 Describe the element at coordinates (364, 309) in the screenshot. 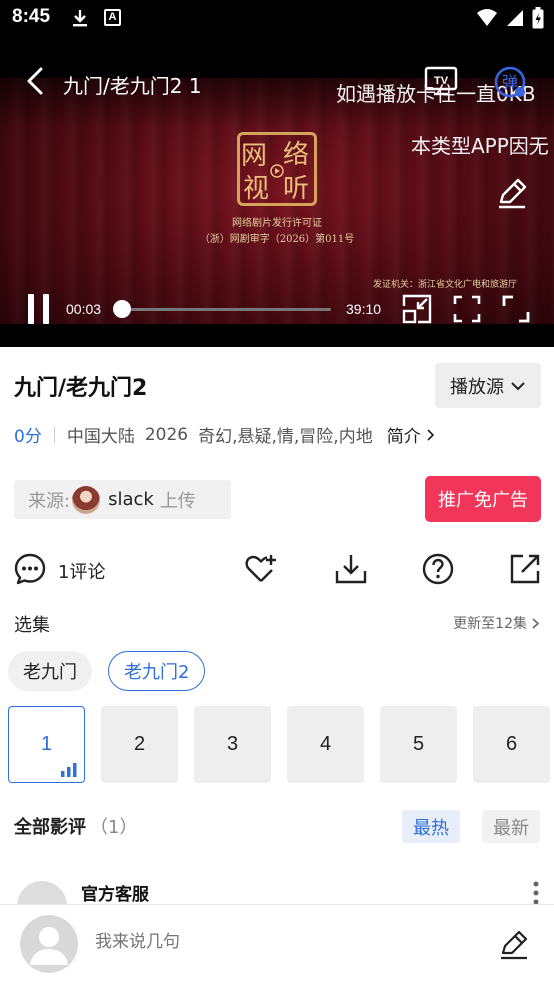

I see `total-time: 39:10` at that location.